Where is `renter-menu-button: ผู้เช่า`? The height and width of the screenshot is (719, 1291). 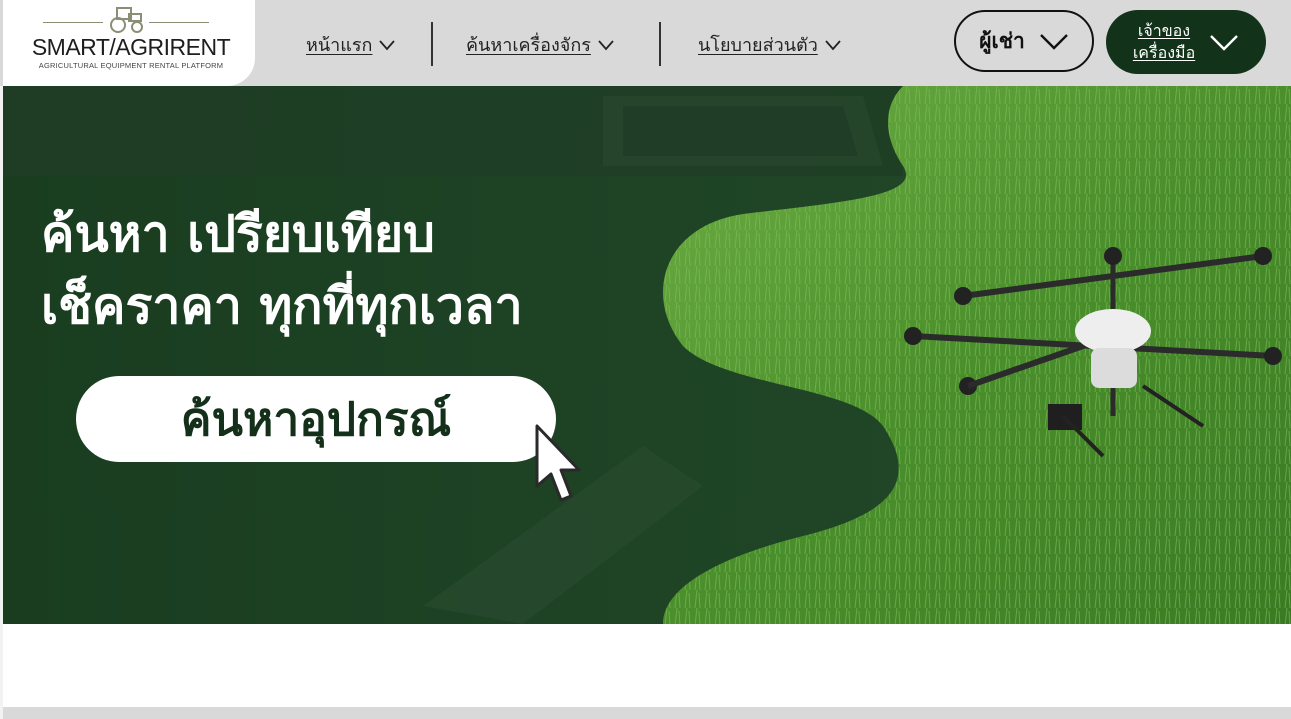
renter-menu-button: ผู้เช่า is located at coordinates (1024, 41).